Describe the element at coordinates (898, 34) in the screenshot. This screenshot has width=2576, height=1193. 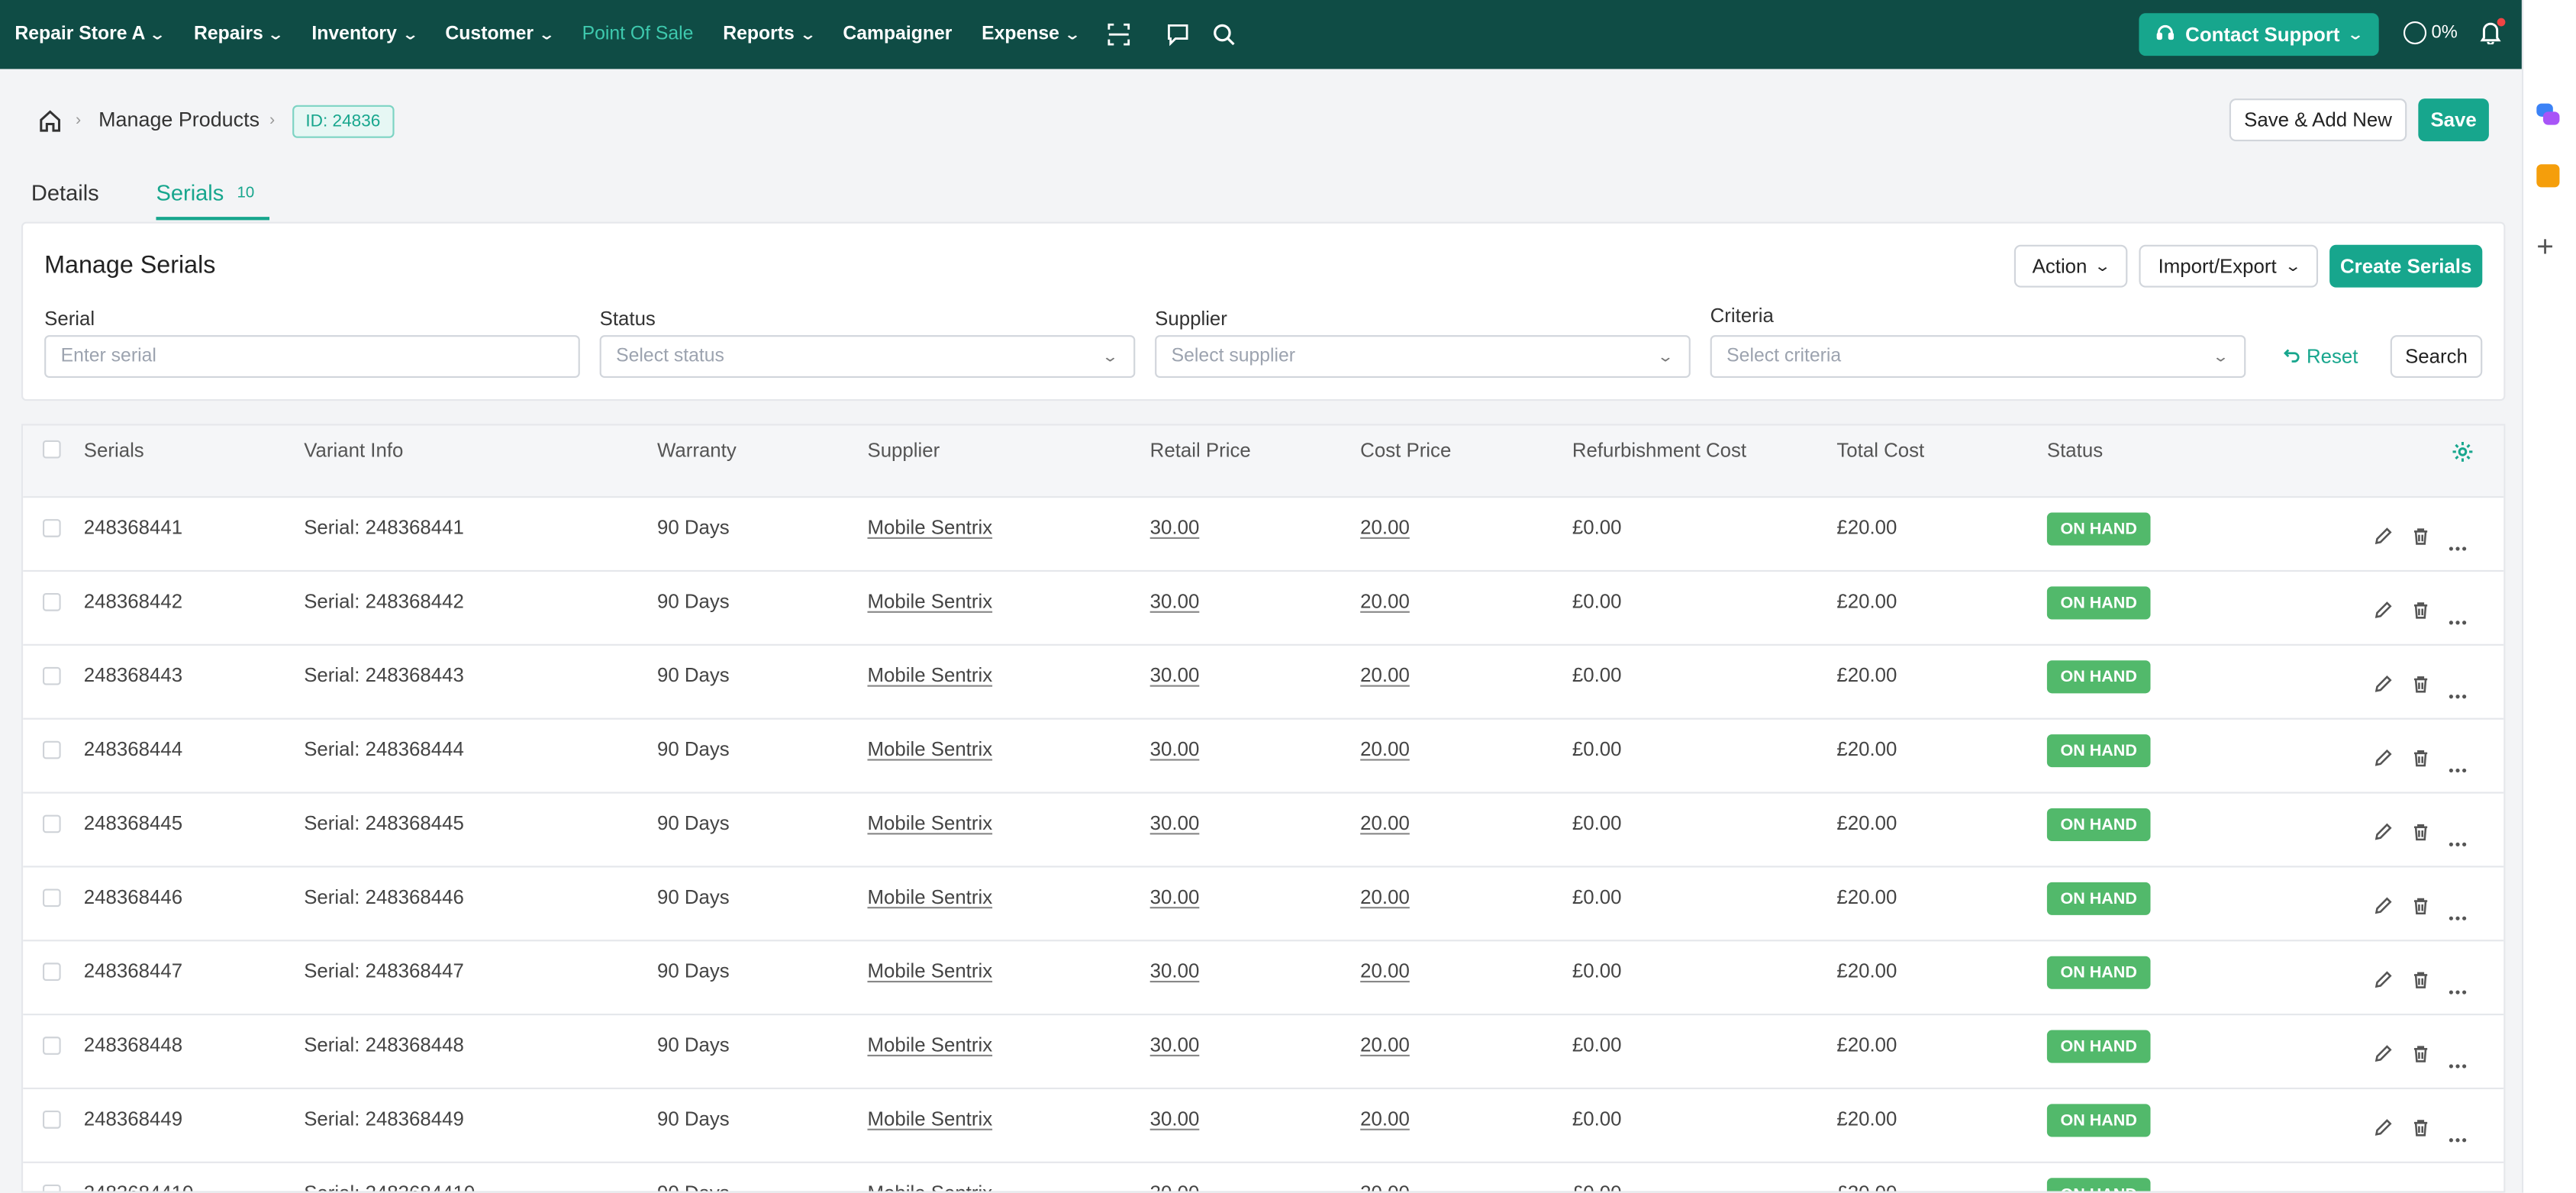
I see `nav-campaigner: Campaigner` at that location.